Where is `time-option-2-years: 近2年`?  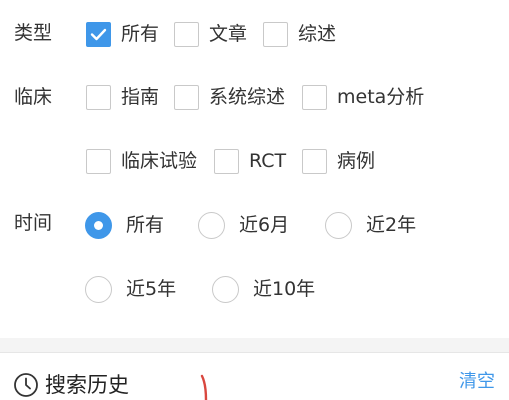 time-option-2-years: 近2年 is located at coordinates (370, 225).